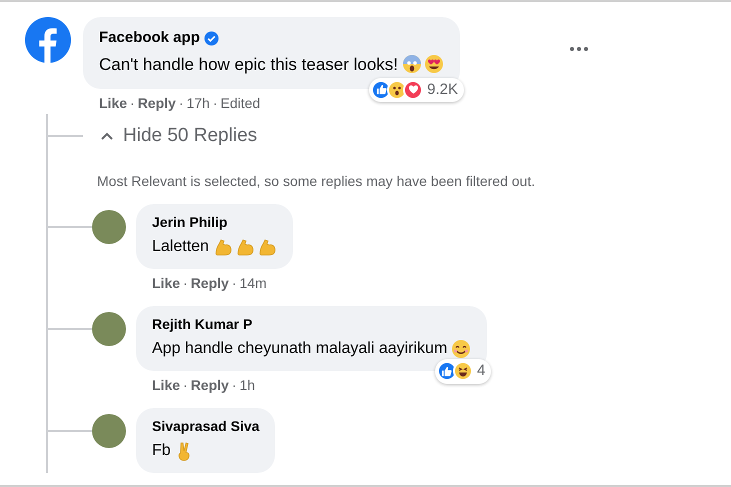 The image size is (731, 487). What do you see at coordinates (247, 385) in the screenshot?
I see `timestamp: 1h` at bounding box center [247, 385].